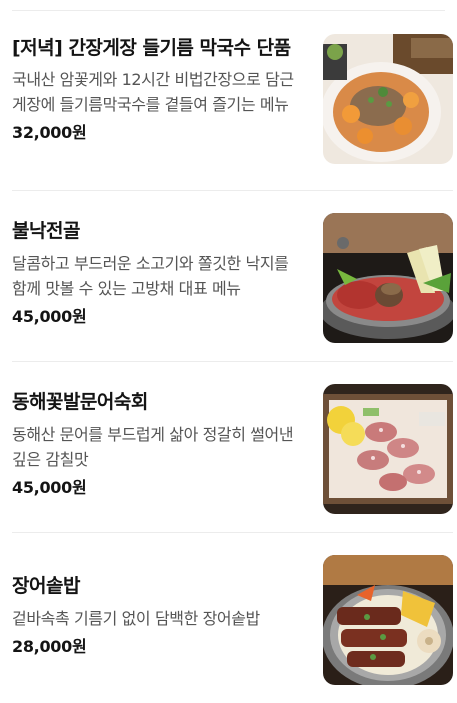 This screenshot has height=703, width=457. Describe the element at coordinates (228, 10) in the screenshot. I see `top-divider` at that location.